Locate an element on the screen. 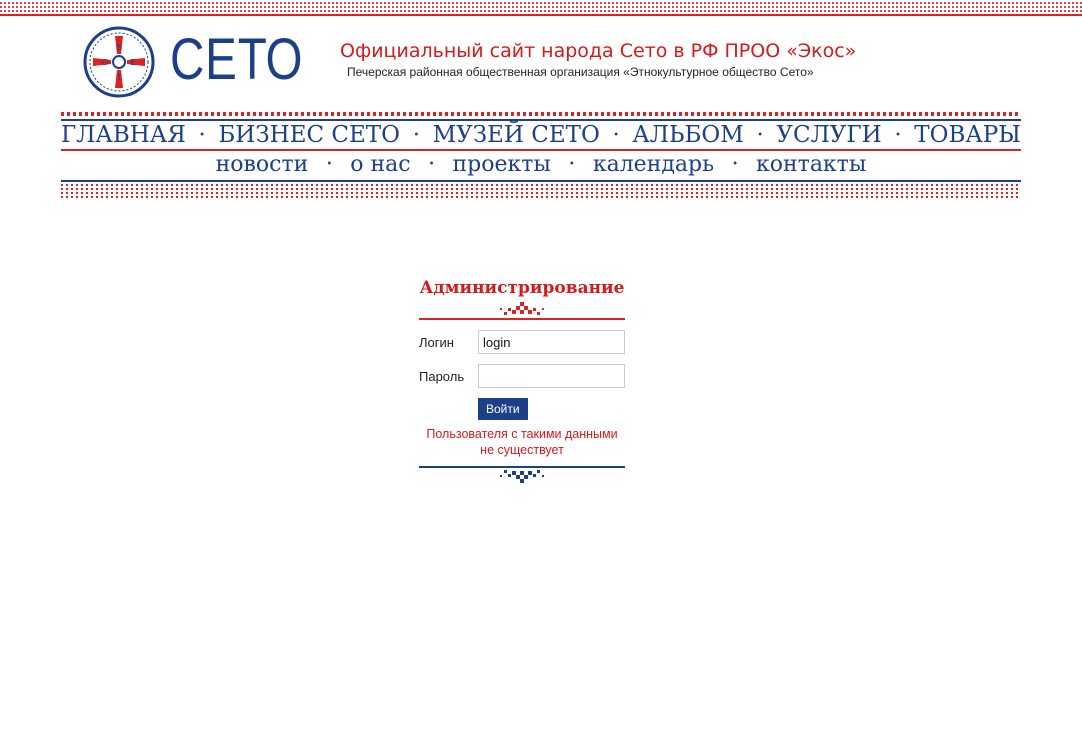 The image size is (1082, 730). admin-title-line is located at coordinates (522, 319).